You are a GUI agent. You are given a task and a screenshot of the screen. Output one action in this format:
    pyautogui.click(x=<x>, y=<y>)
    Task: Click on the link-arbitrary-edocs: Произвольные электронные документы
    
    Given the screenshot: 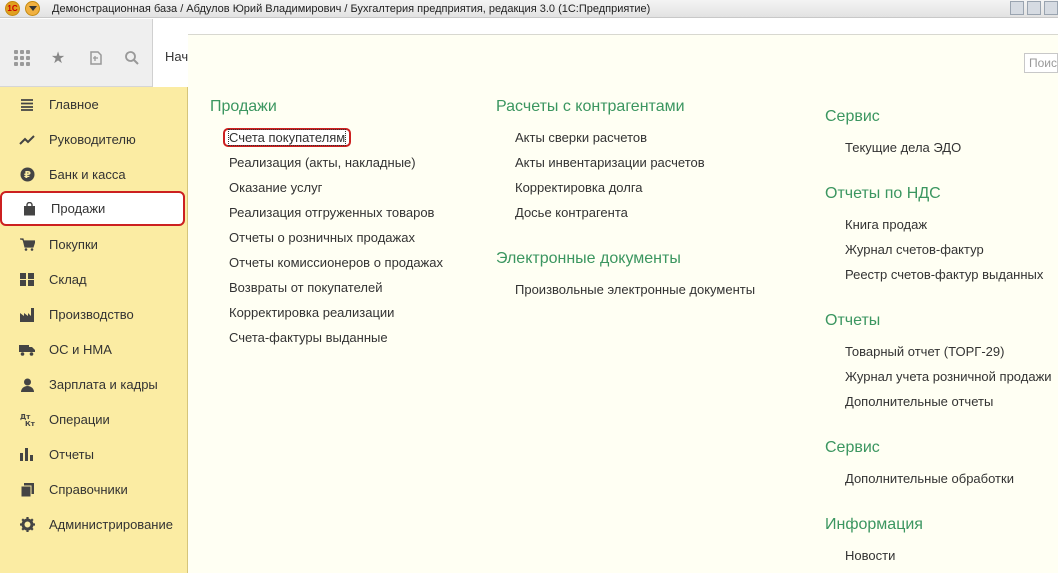 What is the action you would take?
    pyautogui.click(x=635, y=289)
    